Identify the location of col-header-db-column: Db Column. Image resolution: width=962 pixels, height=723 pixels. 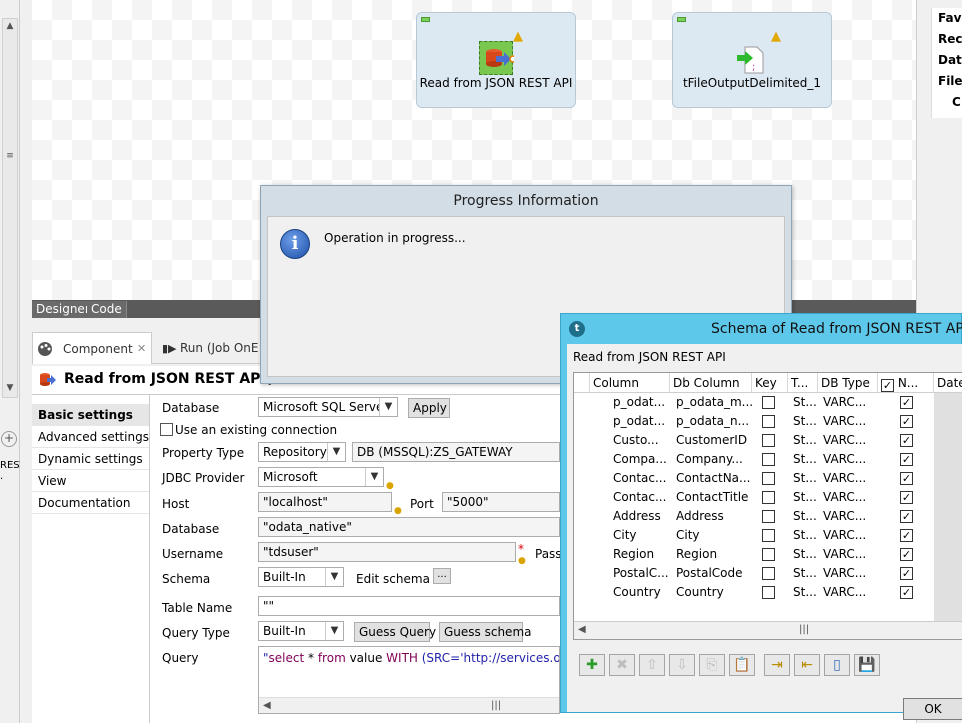
(711, 383).